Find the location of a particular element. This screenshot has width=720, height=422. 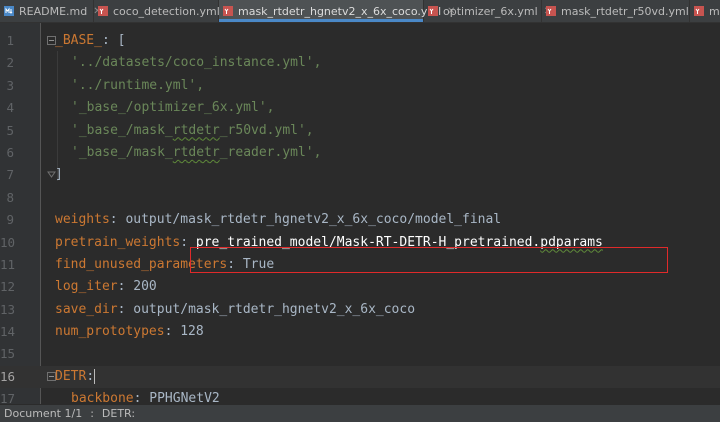

code-line: 8 is located at coordinates (360, 198).